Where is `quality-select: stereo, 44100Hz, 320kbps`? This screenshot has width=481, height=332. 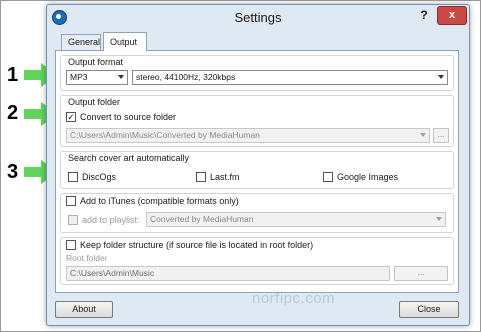
quality-select: stereo, 44100Hz, 320kbps is located at coordinates (290, 77).